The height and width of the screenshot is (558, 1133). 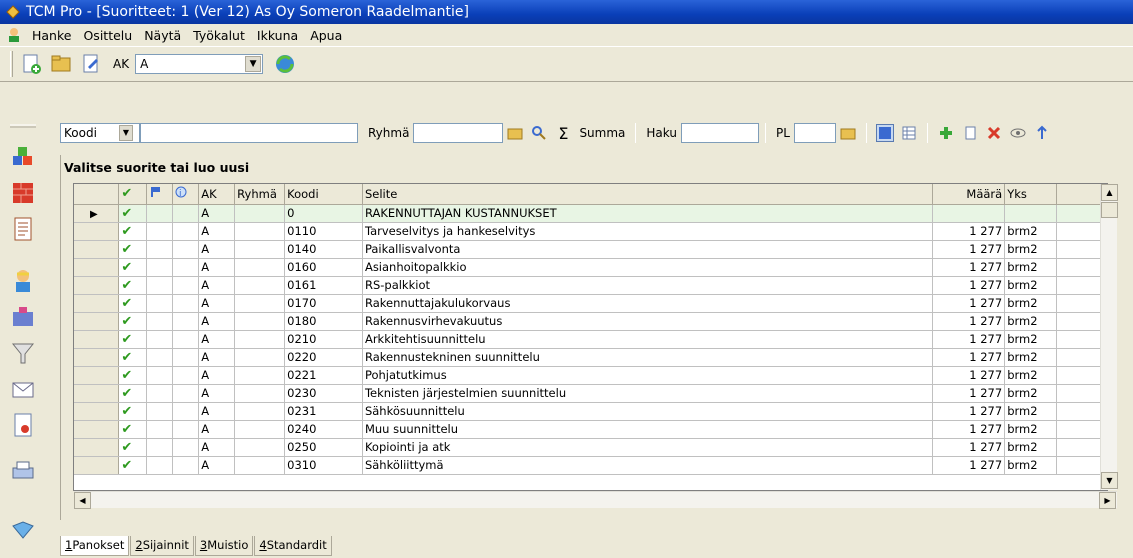 What do you see at coordinates (277, 35) in the screenshot?
I see `menu-ikkuna: Ikkuna` at bounding box center [277, 35].